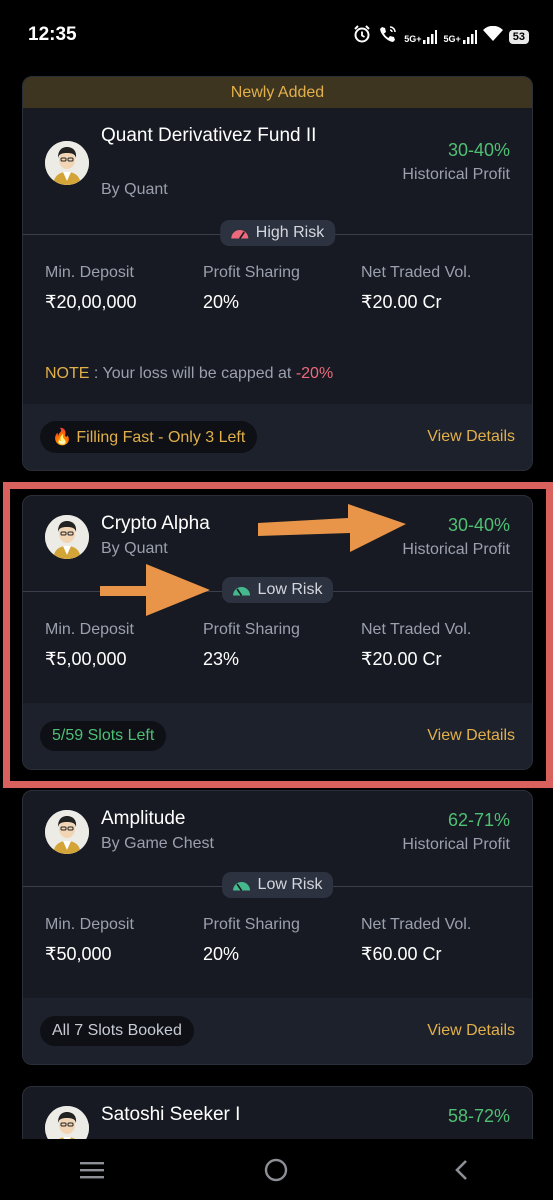 The height and width of the screenshot is (1200, 553). What do you see at coordinates (401, 954) in the screenshot?
I see `stat-value: ₹60.00 Cr` at bounding box center [401, 954].